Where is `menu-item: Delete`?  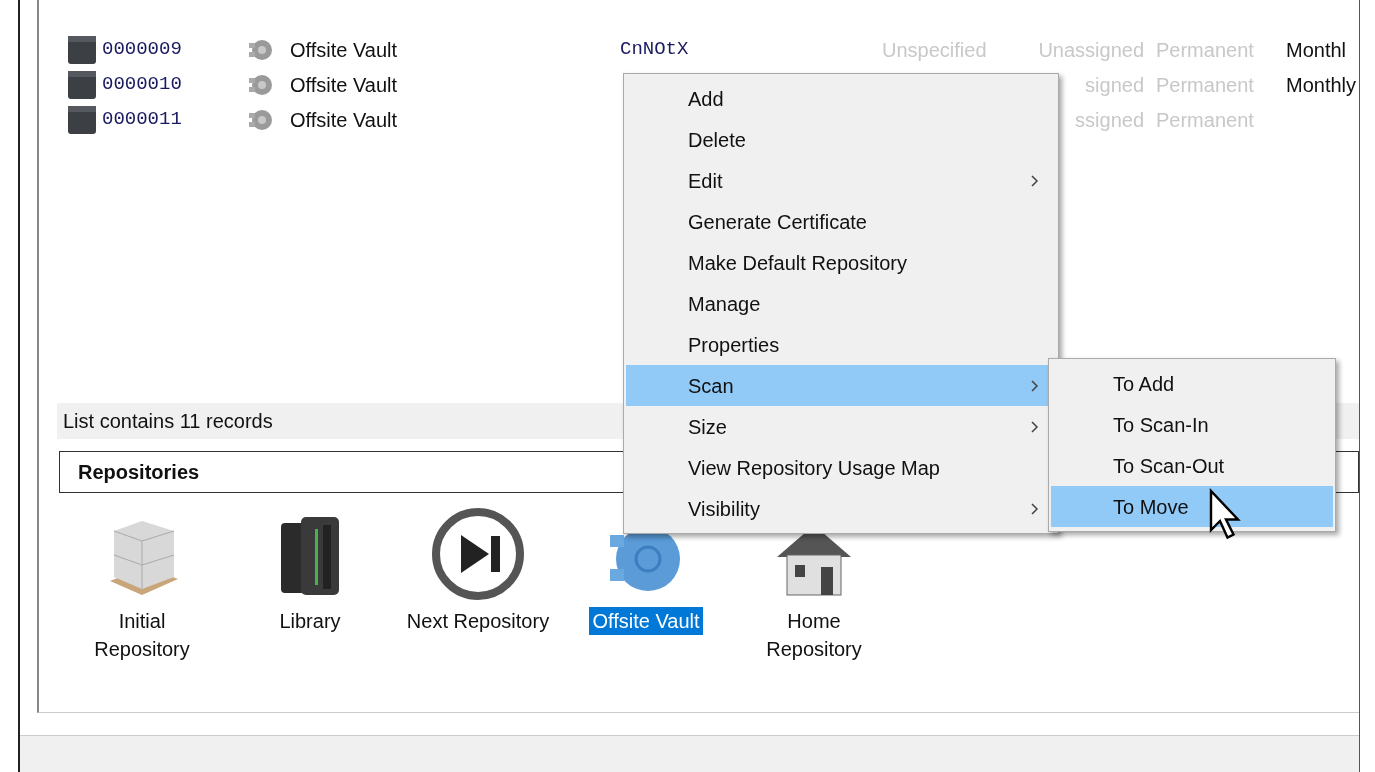 menu-item: Delete is located at coordinates (841, 139).